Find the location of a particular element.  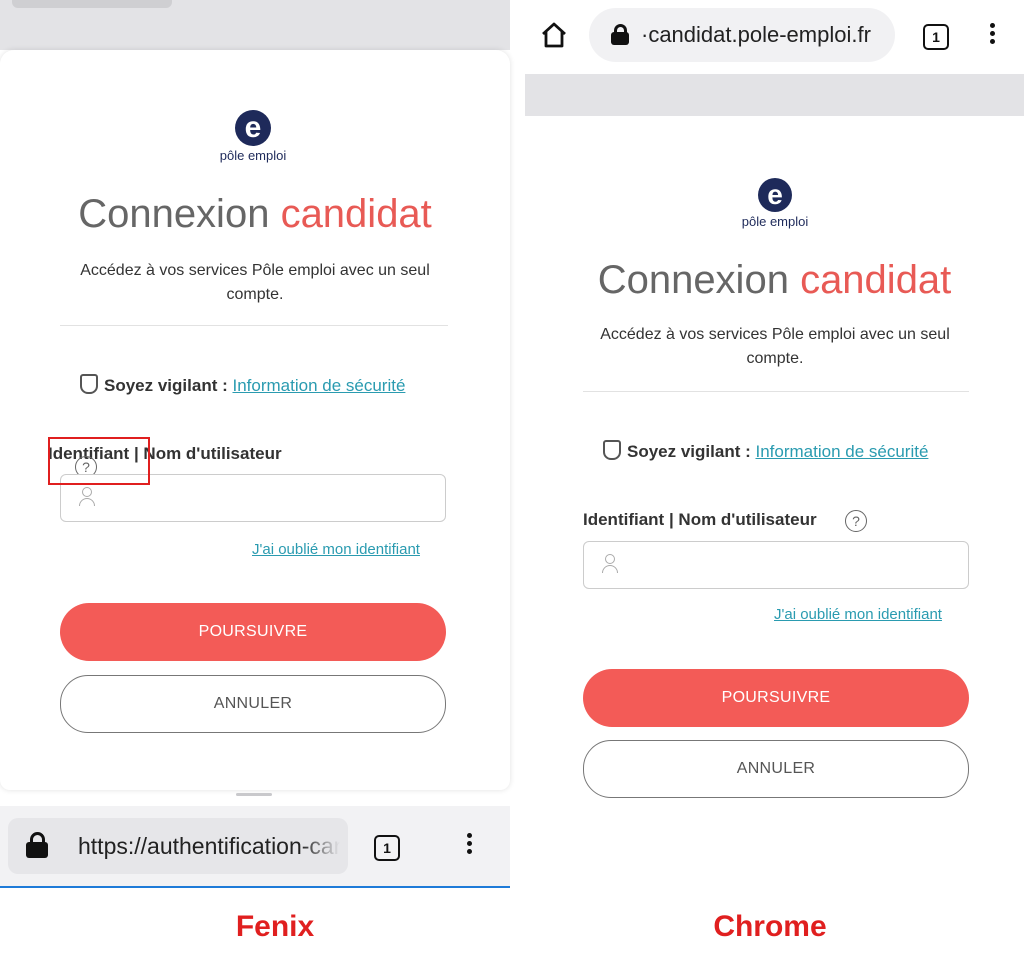

identifier-label: Identifiant | Nom d'utilisateur is located at coordinates (700, 519).